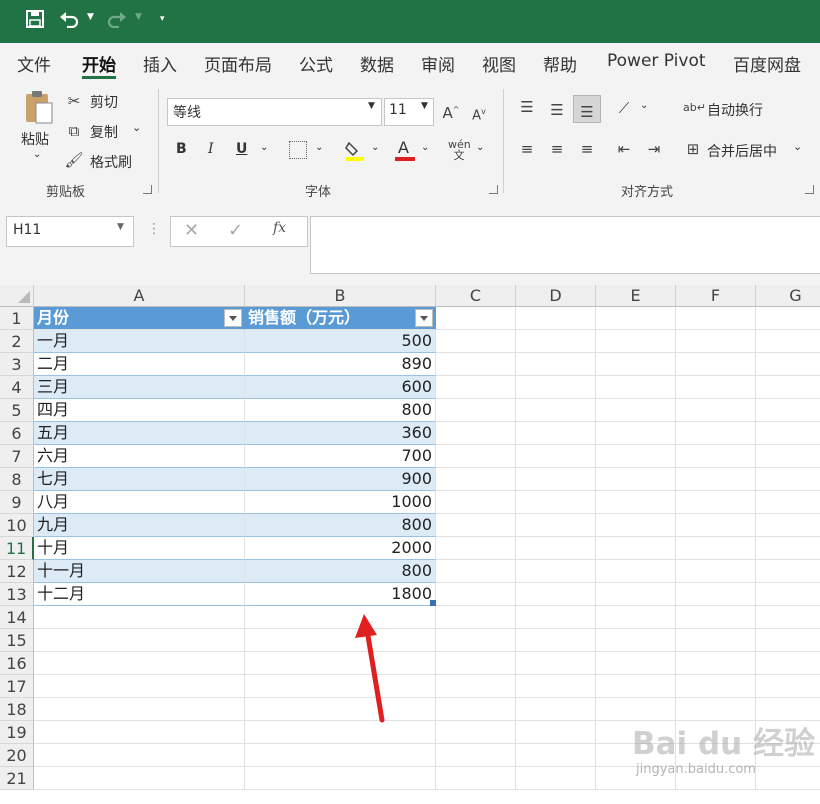  I want to click on row-header: 9, so click(17, 502).